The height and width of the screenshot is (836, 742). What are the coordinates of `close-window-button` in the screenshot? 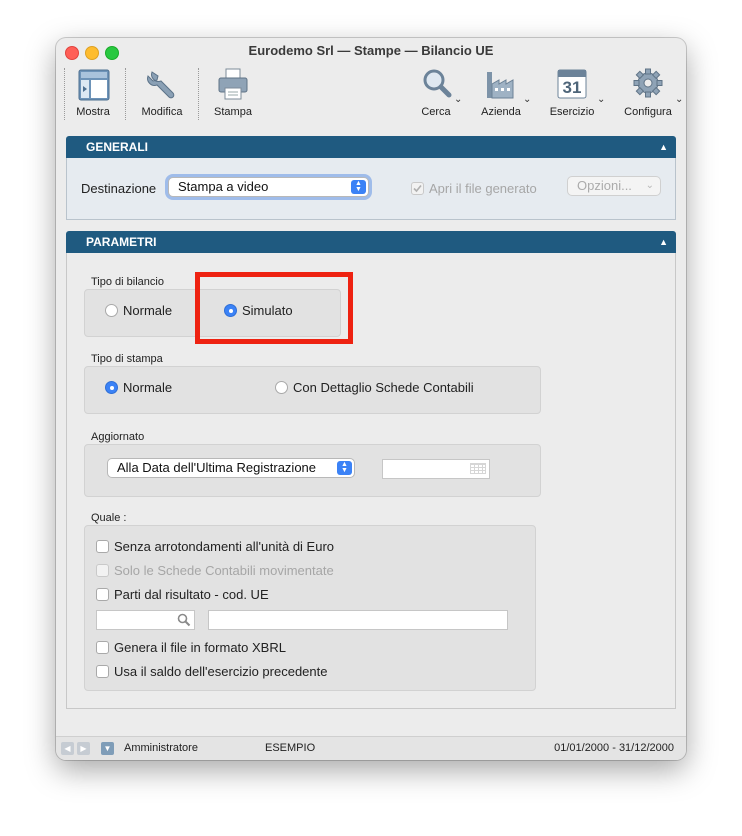 It's located at (72, 53).